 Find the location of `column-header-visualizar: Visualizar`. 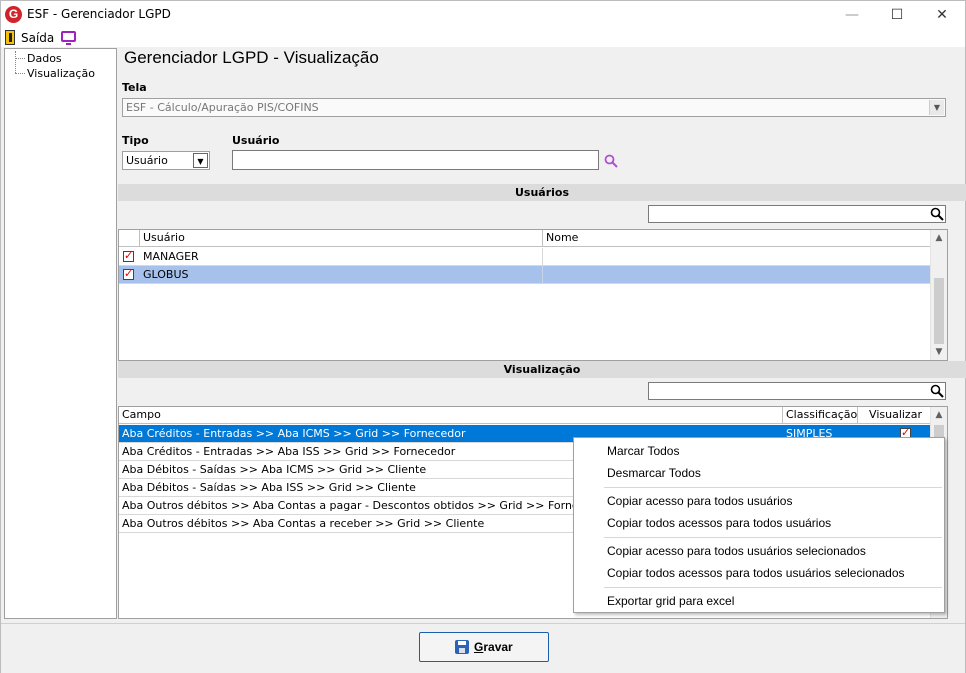

column-header-visualizar: Visualizar is located at coordinates (894, 415).